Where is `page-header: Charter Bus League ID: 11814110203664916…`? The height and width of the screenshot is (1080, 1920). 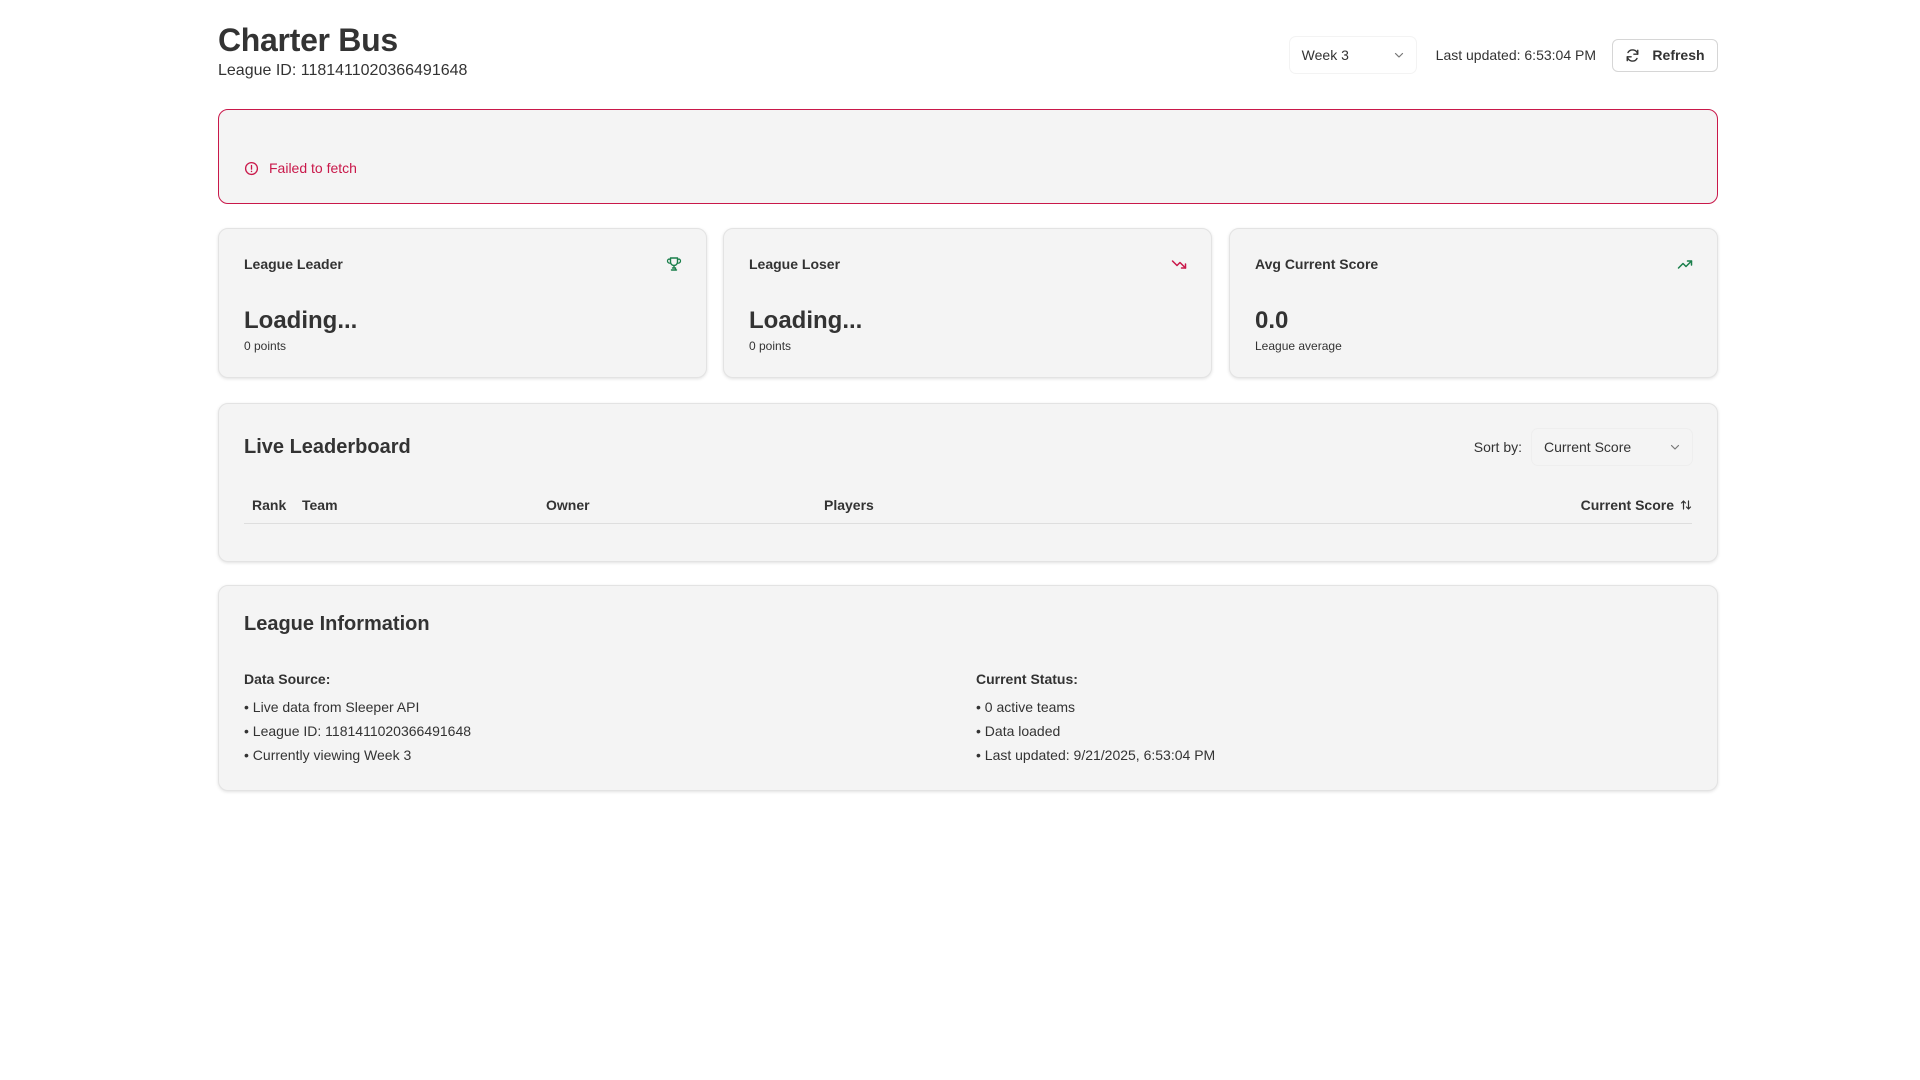 page-header: Charter Bus League ID: 11814110203664916… is located at coordinates (968, 54).